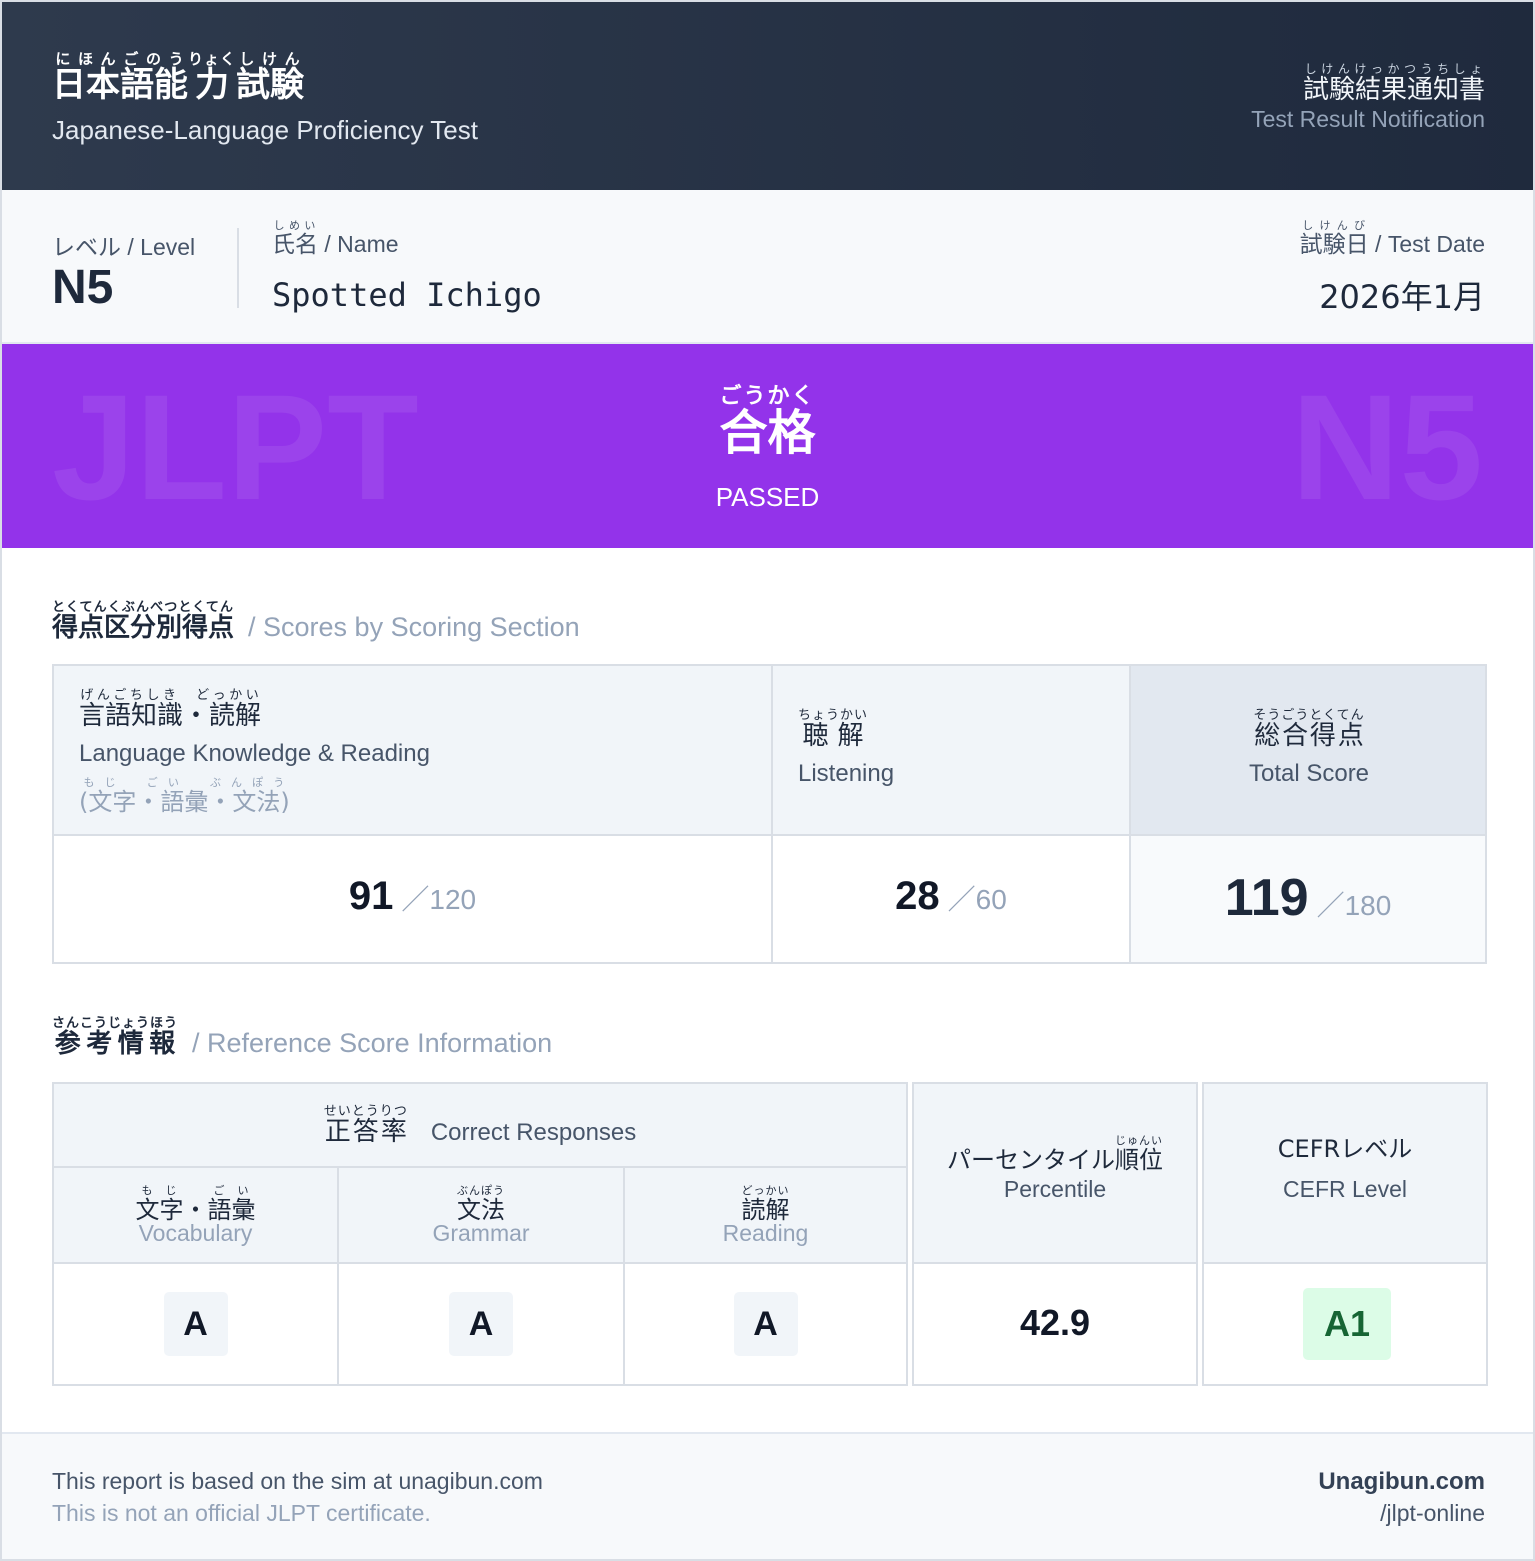 The image size is (1535, 1561). I want to click on listening-max-score: 60, so click(991, 899).